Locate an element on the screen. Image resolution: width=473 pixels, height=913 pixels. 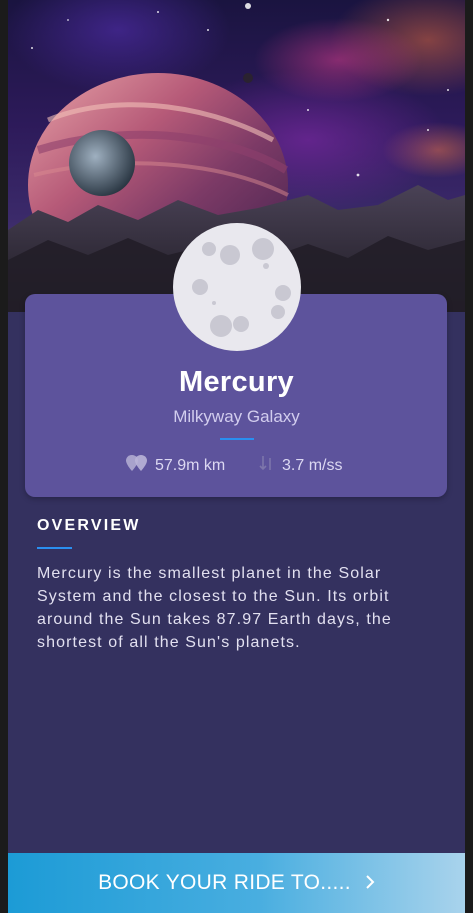
overview-accent-line is located at coordinates (54, 548).